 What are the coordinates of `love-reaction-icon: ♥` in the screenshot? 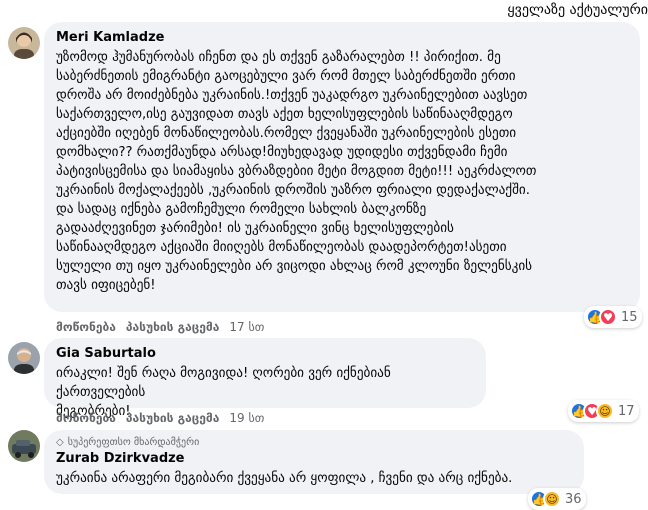 It's located at (608, 317).